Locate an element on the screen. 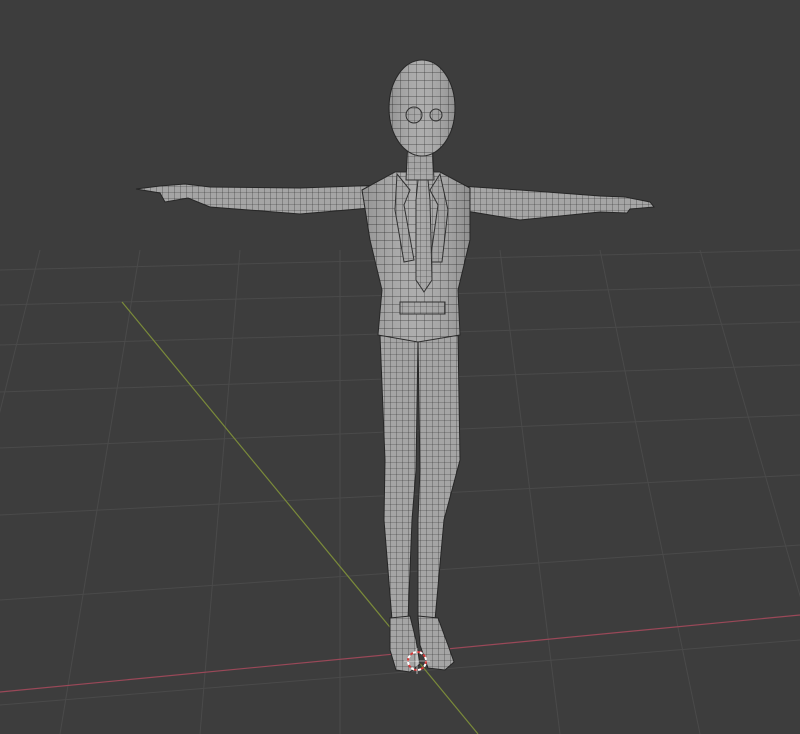 The width and height of the screenshot is (800, 734). right-leg is located at coordinates (439, 477).